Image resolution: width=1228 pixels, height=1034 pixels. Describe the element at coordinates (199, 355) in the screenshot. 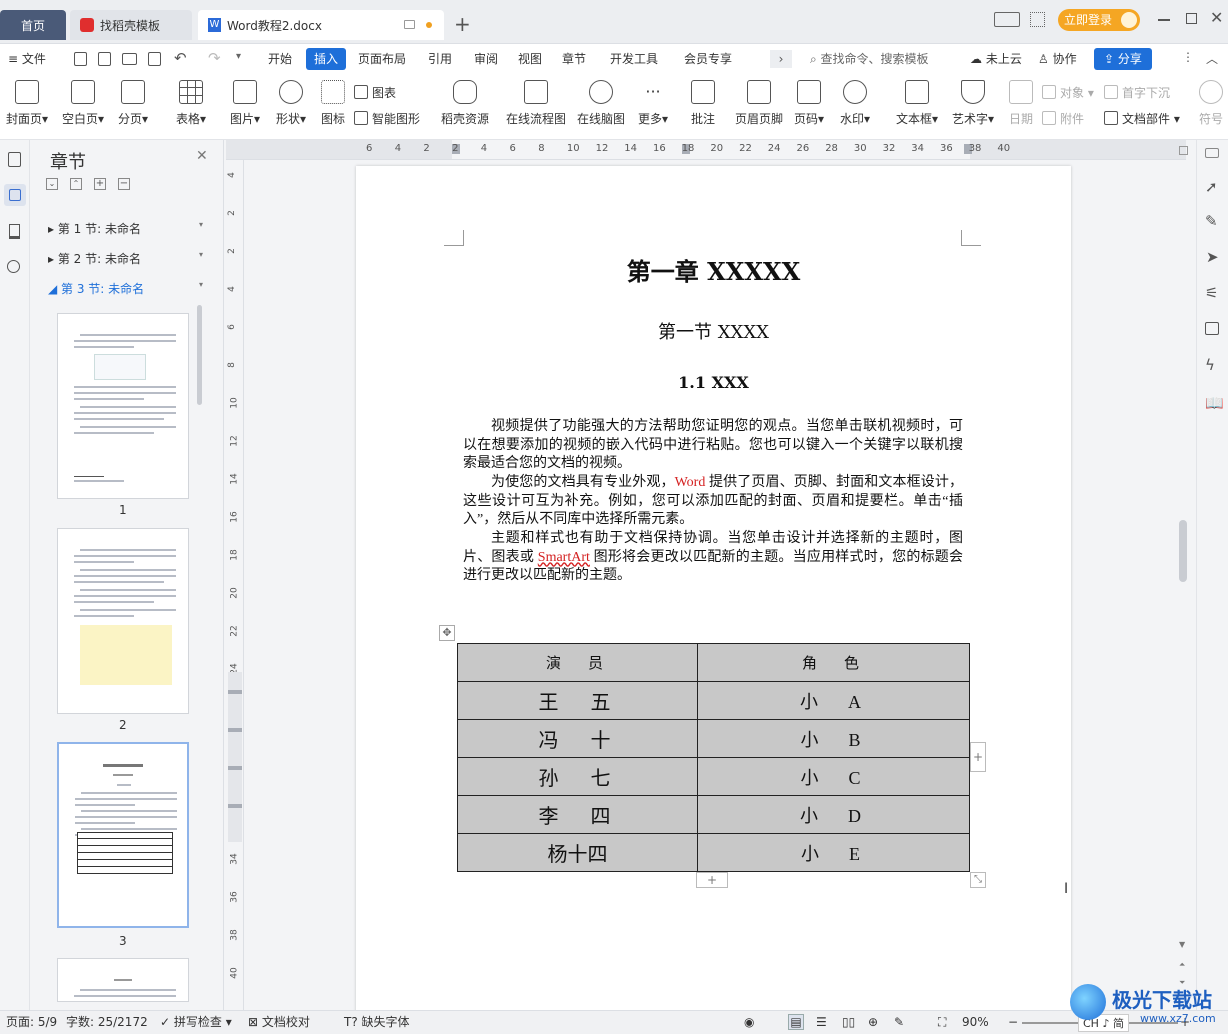

I see `panel-scrollbar` at that location.